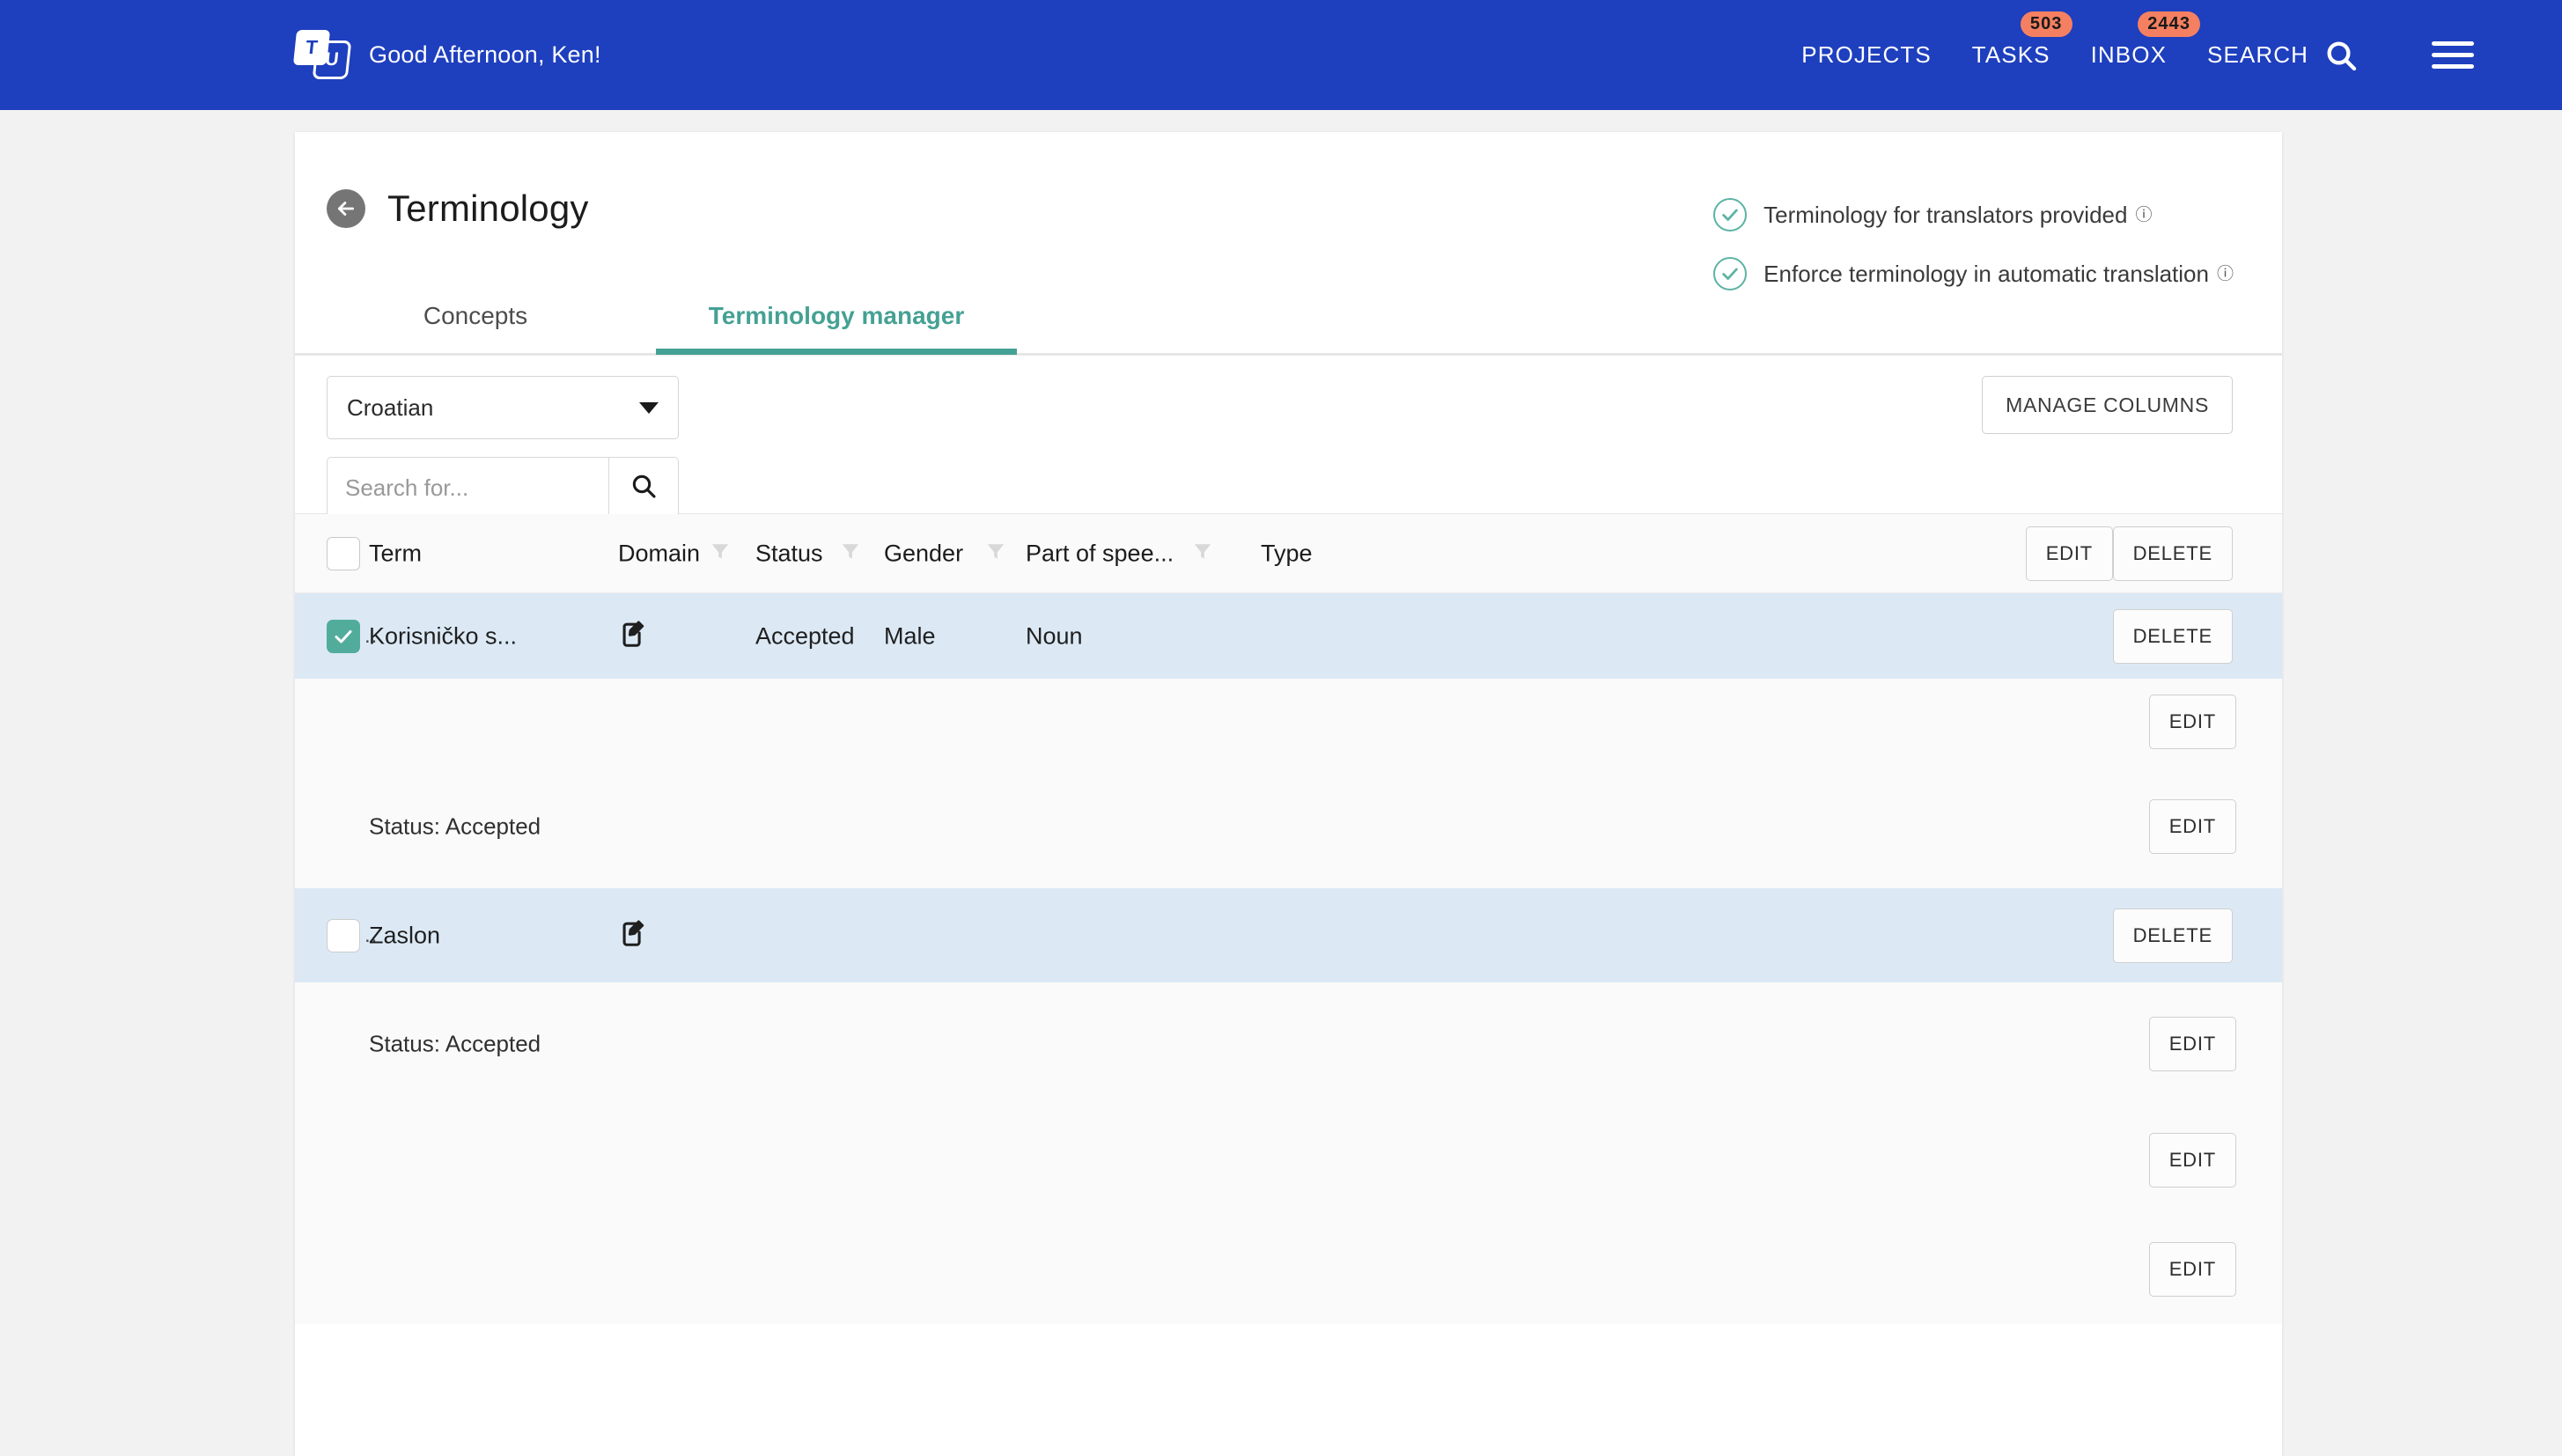 Image resolution: width=2562 pixels, height=1456 pixels. Describe the element at coordinates (395, 553) in the screenshot. I see `column-header-term: Term` at that location.